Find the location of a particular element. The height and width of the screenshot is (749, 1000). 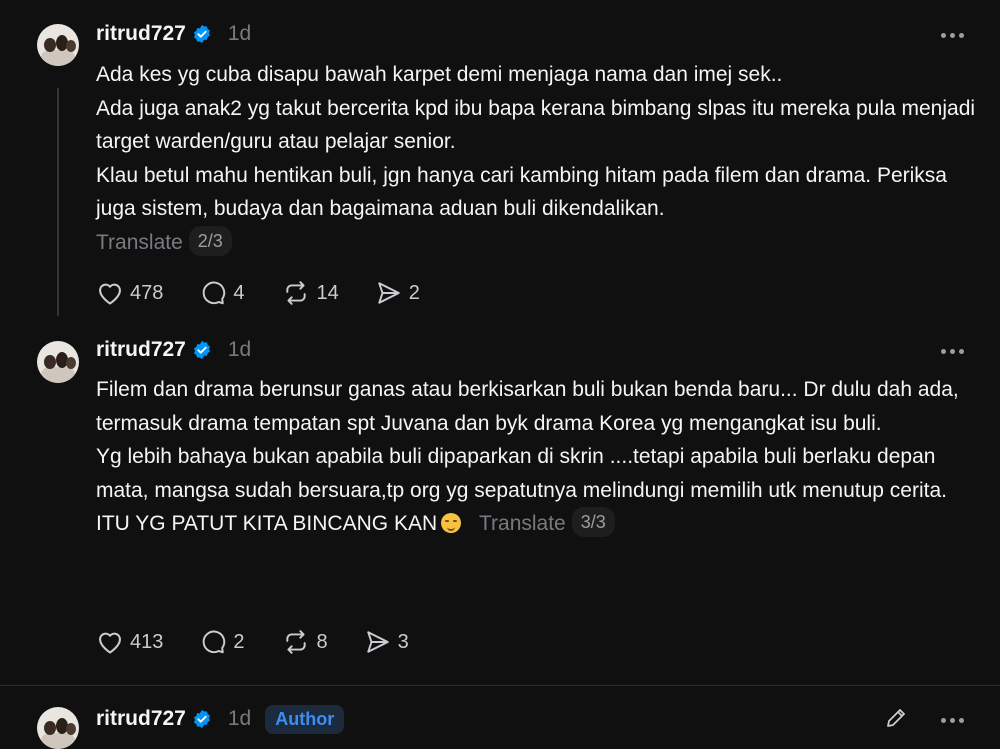

share-button: 2 is located at coordinates (397, 293).